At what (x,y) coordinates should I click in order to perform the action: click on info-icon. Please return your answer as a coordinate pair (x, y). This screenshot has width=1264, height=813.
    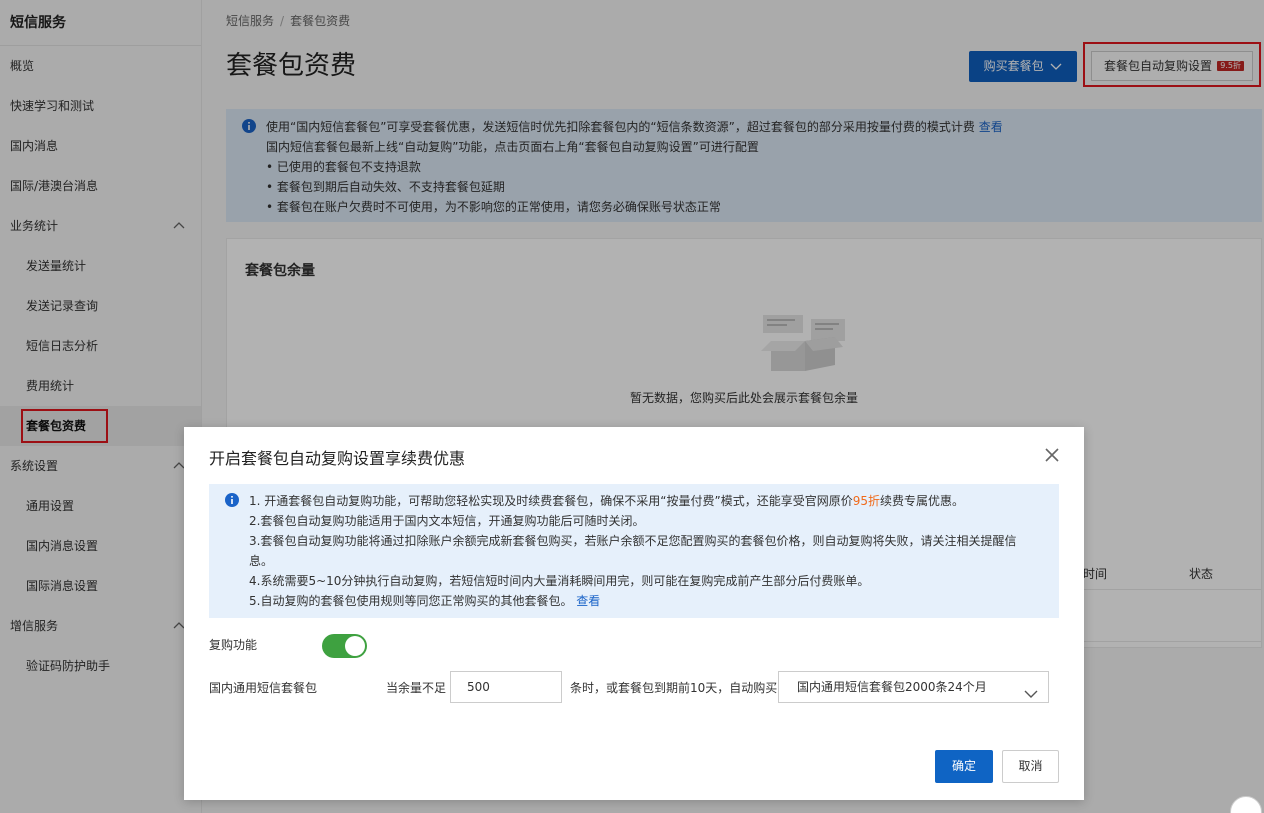
    Looking at the image, I should click on (232, 503).